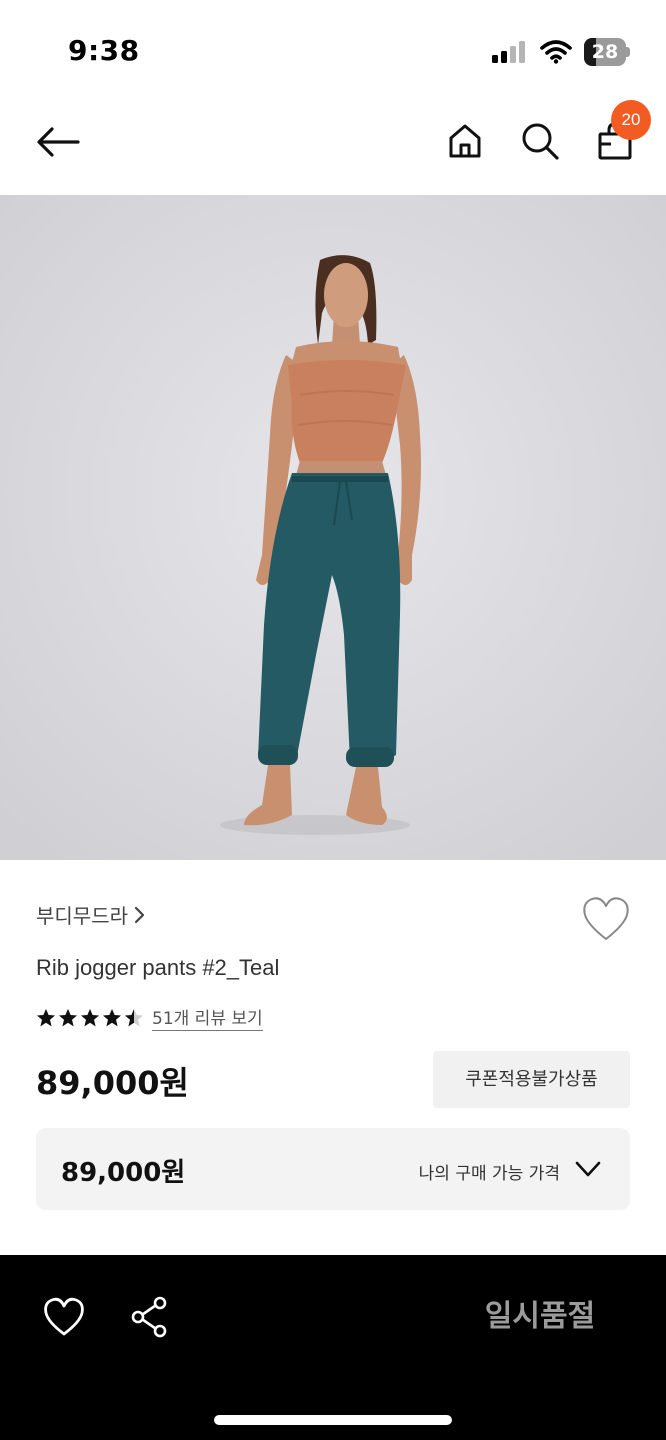 Image resolution: width=666 pixels, height=1440 pixels. What do you see at coordinates (540, 1317) in the screenshot?
I see `soldout-button: 일시품절` at bounding box center [540, 1317].